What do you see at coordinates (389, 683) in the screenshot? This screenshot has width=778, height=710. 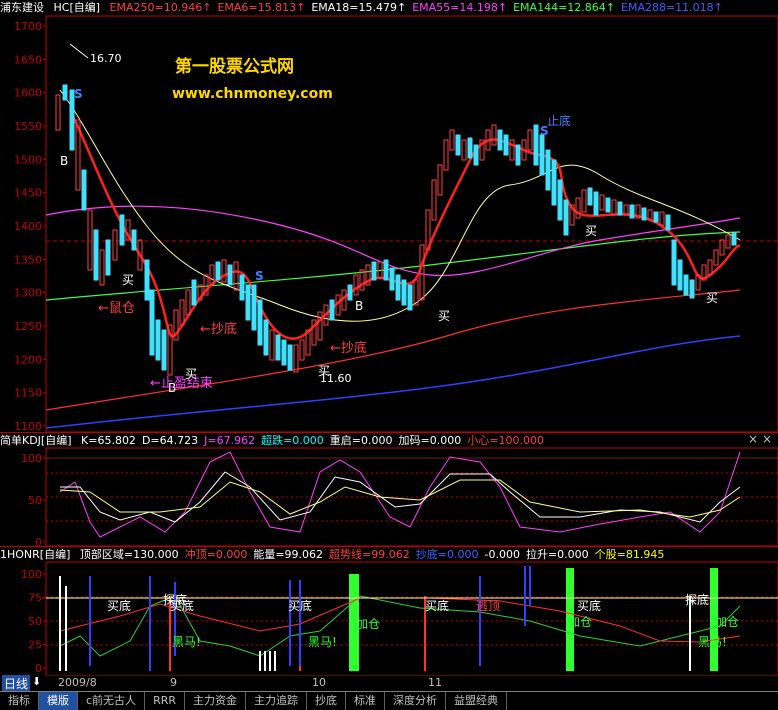 I see `date-axis: 日线 ⬇ 2009/8 9 10 11` at bounding box center [389, 683].